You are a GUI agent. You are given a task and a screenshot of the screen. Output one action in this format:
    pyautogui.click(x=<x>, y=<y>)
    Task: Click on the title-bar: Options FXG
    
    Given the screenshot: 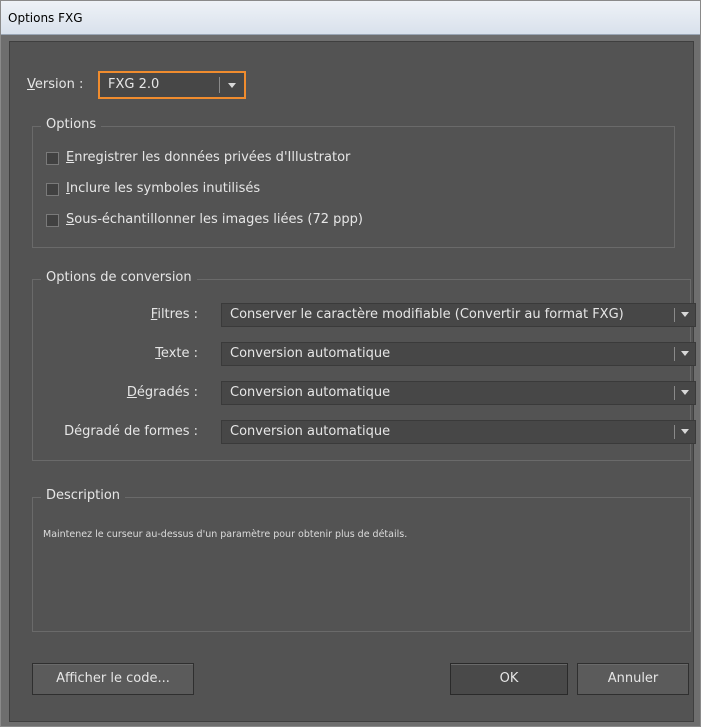 What is the action you would take?
    pyautogui.click(x=350, y=18)
    